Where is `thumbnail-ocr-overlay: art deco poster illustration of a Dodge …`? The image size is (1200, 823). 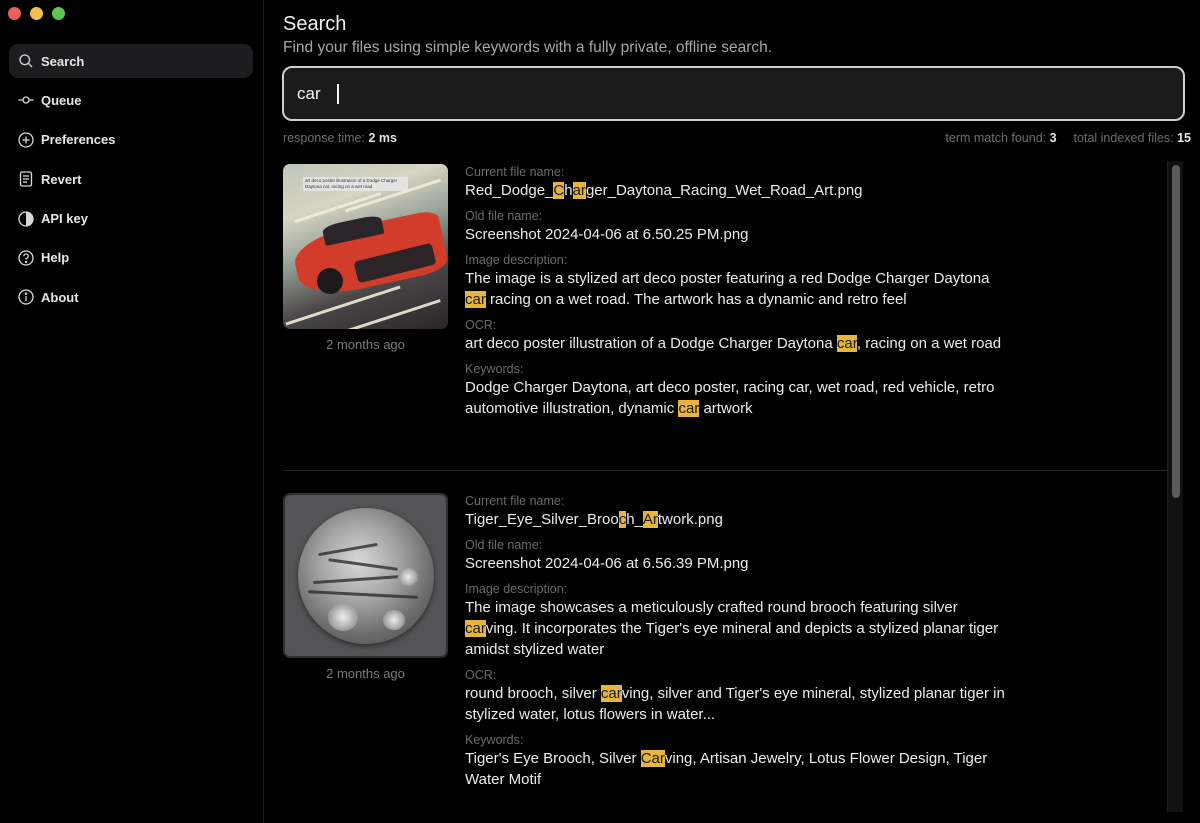 thumbnail-ocr-overlay: art deco poster illustration of a Dodge … is located at coordinates (355, 184).